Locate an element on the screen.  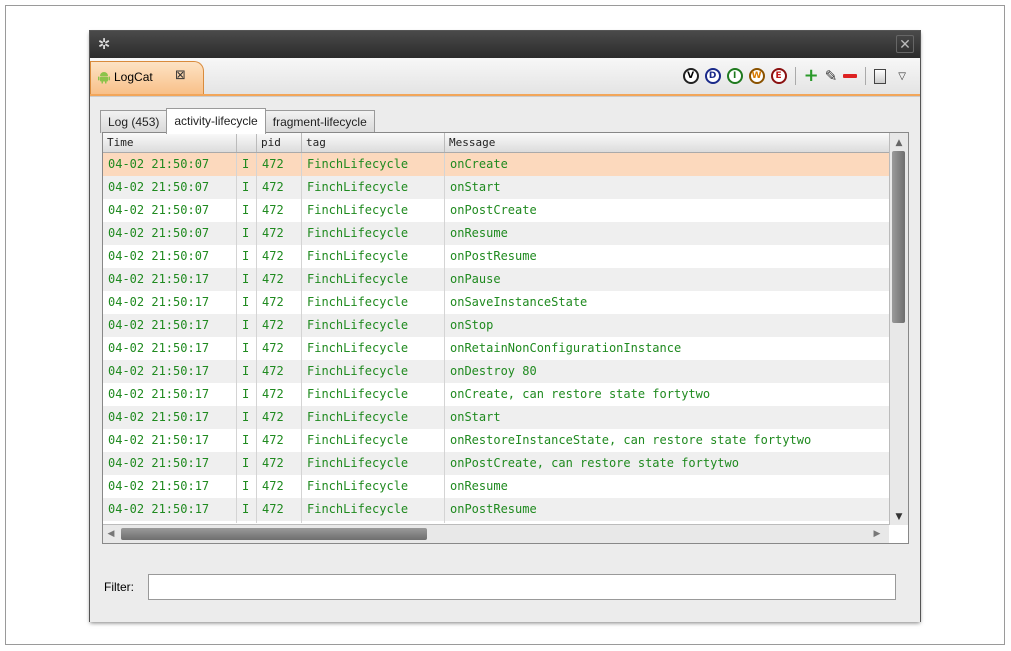
cell-message: onDestroy 80 is located at coordinates (493, 371).